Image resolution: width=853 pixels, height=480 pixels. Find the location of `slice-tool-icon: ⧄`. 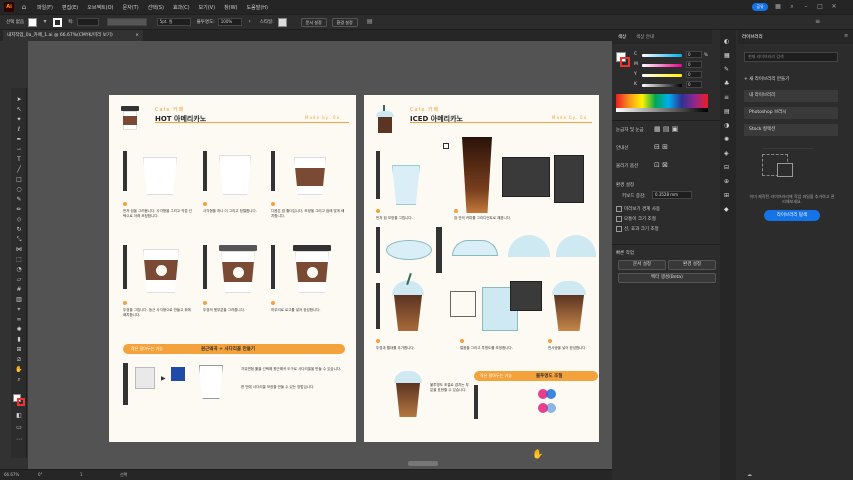

slice-tool-icon: ⧄ is located at coordinates (19, 360).